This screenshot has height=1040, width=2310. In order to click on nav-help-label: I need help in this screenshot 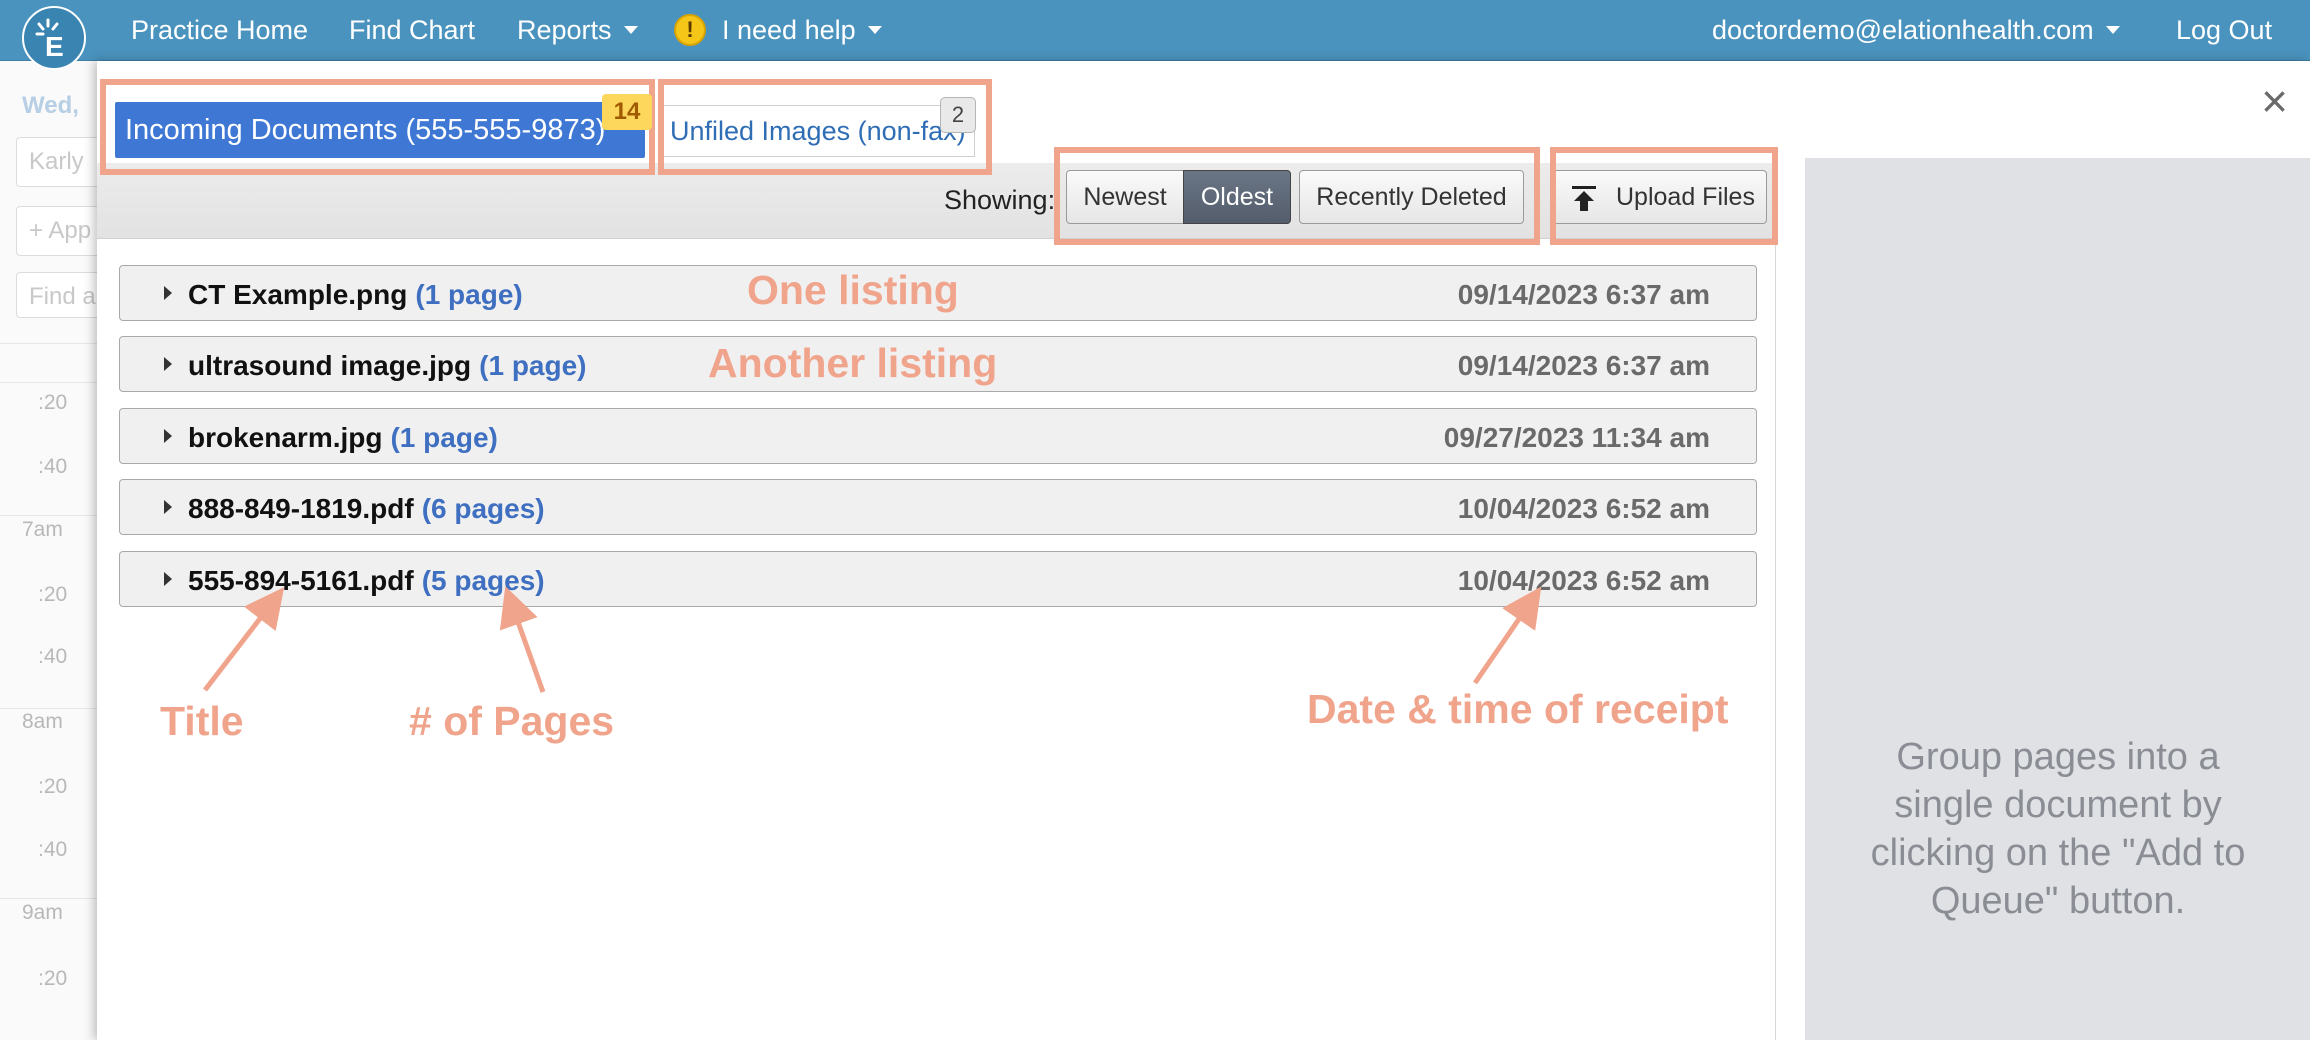, I will do `click(789, 30)`.